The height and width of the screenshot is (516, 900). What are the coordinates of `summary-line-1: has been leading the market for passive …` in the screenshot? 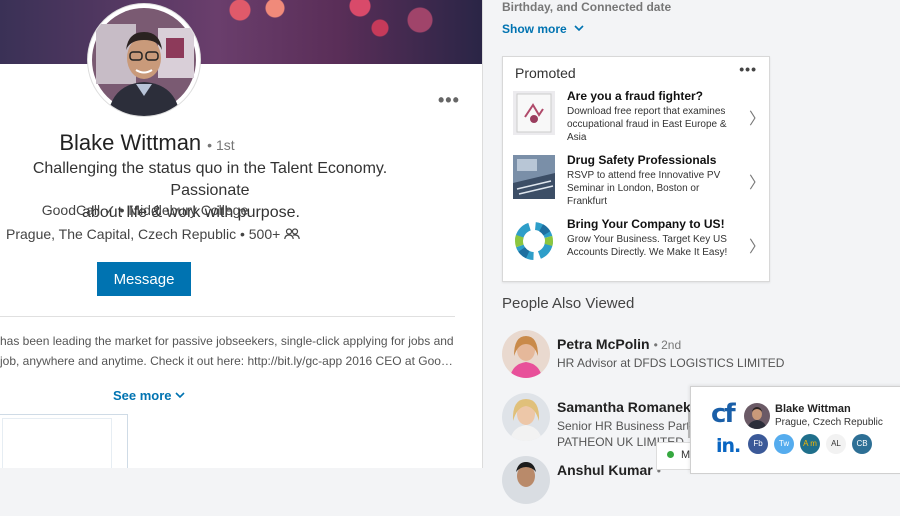 It's located at (227, 341).